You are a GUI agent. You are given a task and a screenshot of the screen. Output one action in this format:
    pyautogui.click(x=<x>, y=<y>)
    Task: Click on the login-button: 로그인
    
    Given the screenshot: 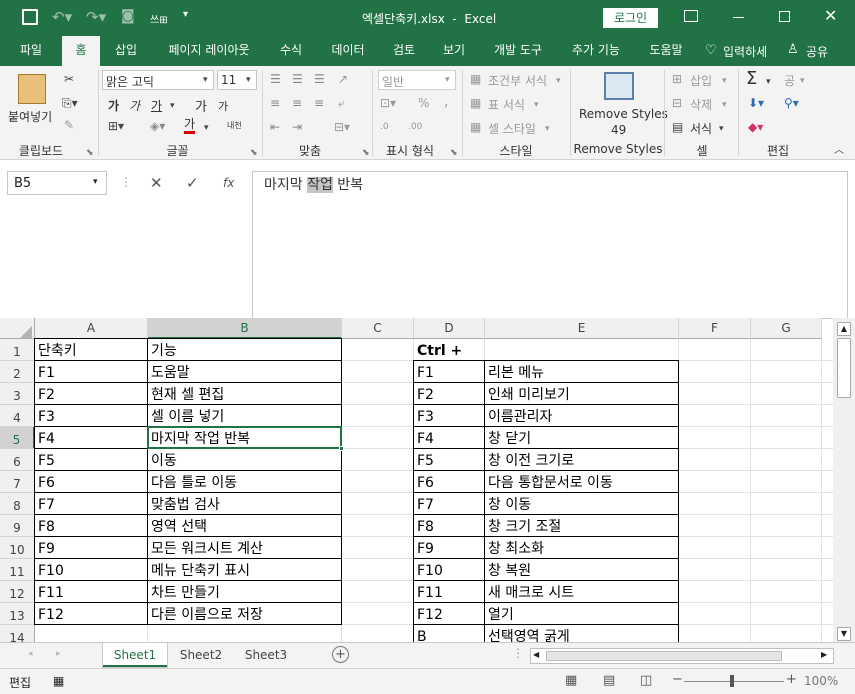 What is the action you would take?
    pyautogui.click(x=630, y=18)
    